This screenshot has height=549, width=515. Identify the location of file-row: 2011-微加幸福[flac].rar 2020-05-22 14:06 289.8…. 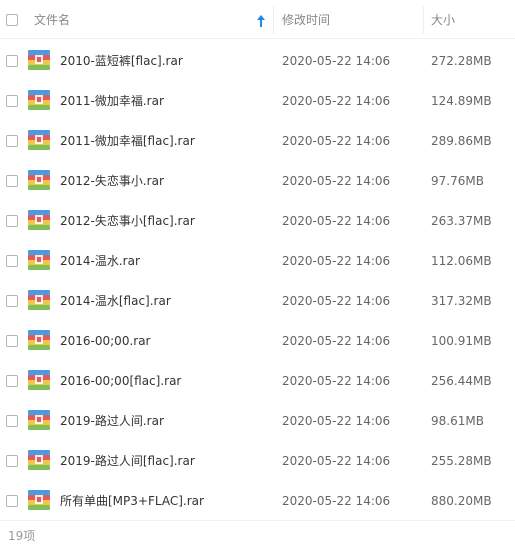
(257, 141).